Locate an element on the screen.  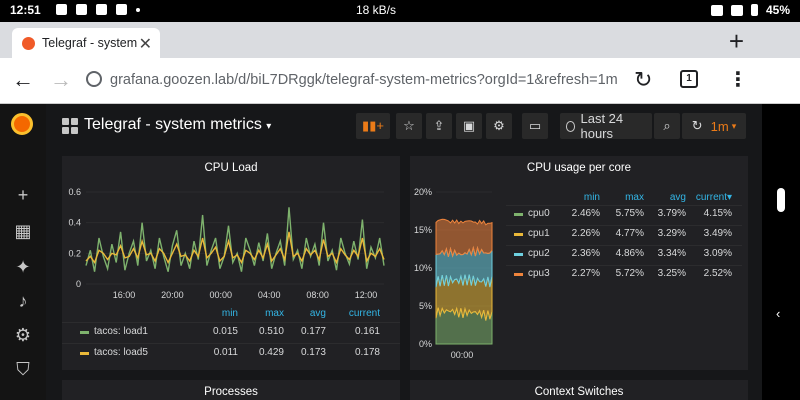
legend-value-min: 0.015 is located at coordinates (225, 331).